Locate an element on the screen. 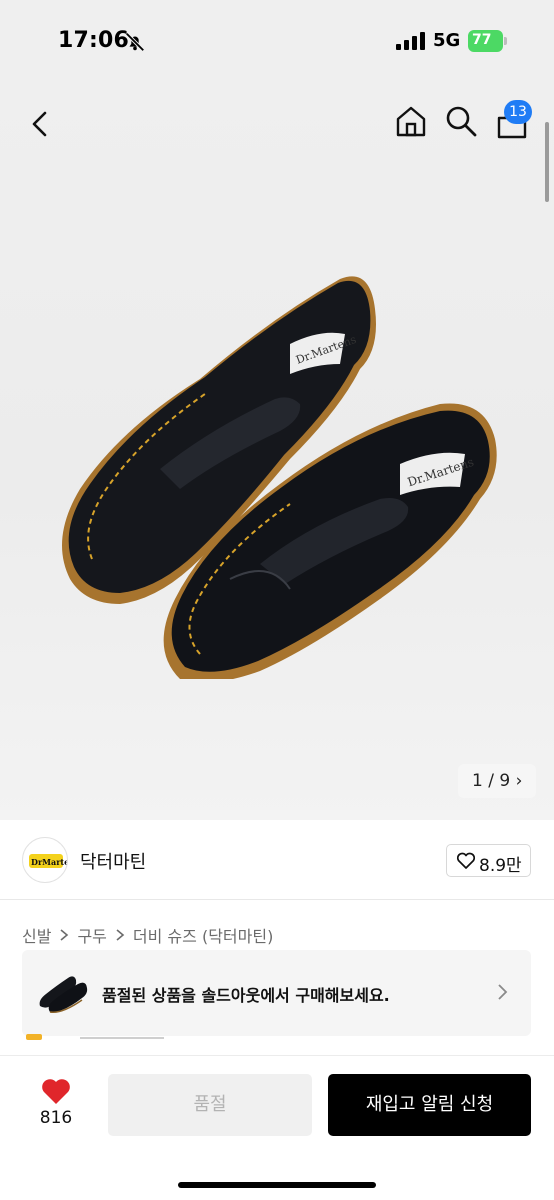 This screenshot has height=1200, width=554. brand-like-button: 8.9만 is located at coordinates (488, 860).